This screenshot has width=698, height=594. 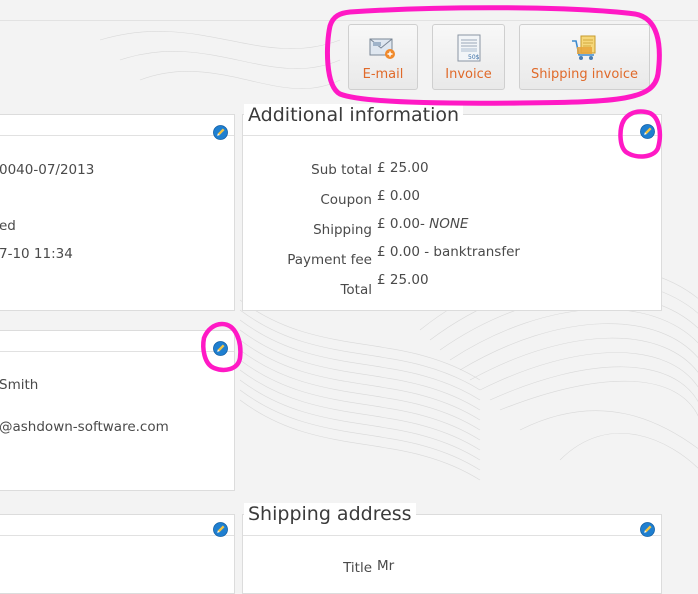 What do you see at coordinates (330, 514) in the screenshot?
I see `shipping-address-title: Shipping address` at bounding box center [330, 514].